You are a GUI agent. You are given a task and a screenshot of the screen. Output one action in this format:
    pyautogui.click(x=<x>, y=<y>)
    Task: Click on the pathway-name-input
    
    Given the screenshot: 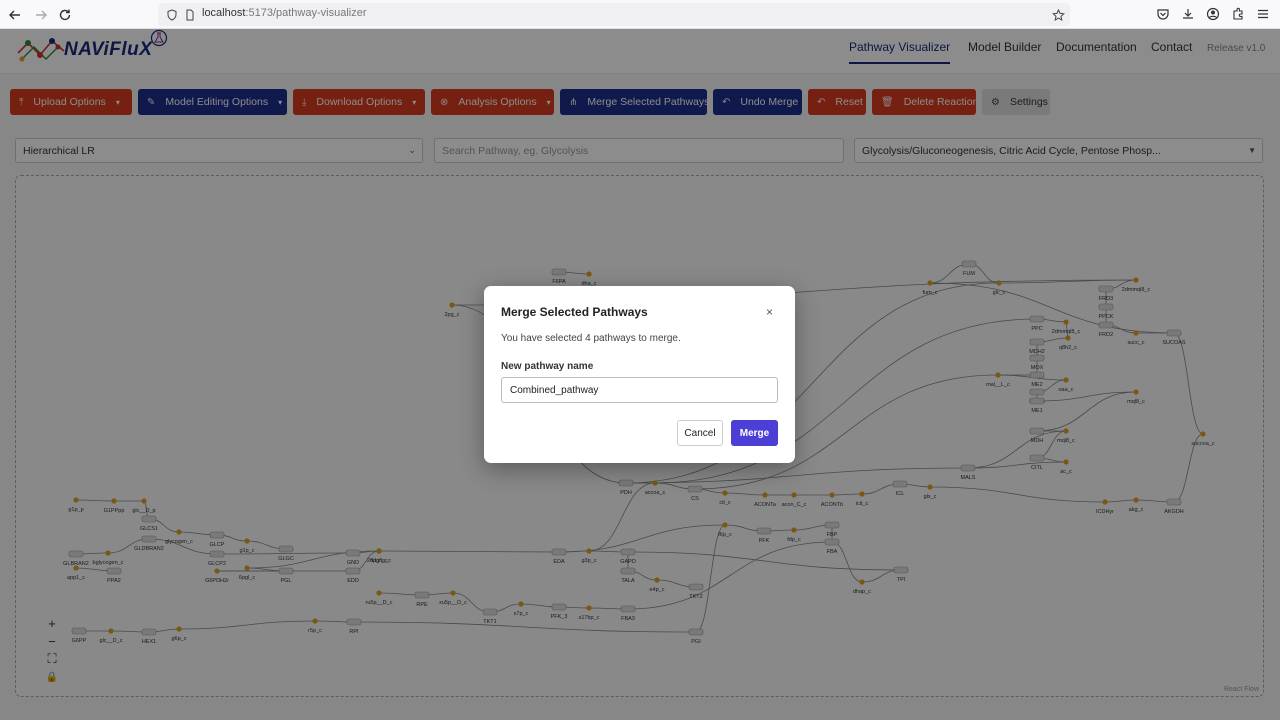 What is the action you would take?
    pyautogui.click(x=639, y=390)
    